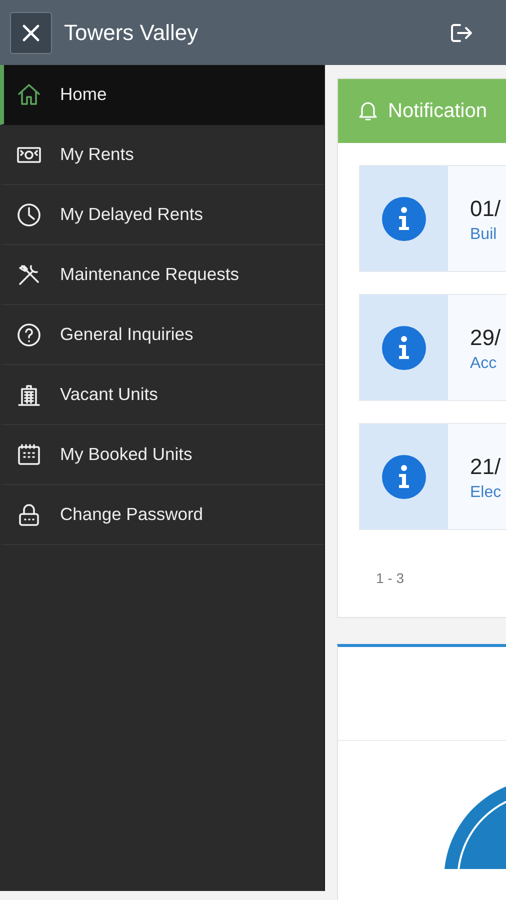 This screenshot has width=506, height=900. I want to click on notification-item: 21/ Elec, so click(432, 476).